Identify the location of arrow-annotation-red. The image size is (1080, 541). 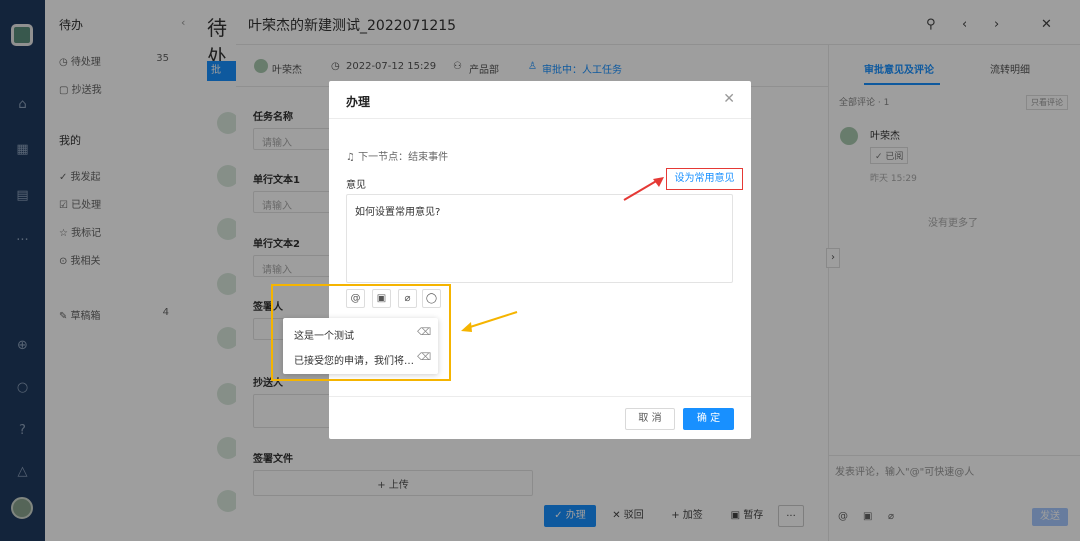
(643, 189).